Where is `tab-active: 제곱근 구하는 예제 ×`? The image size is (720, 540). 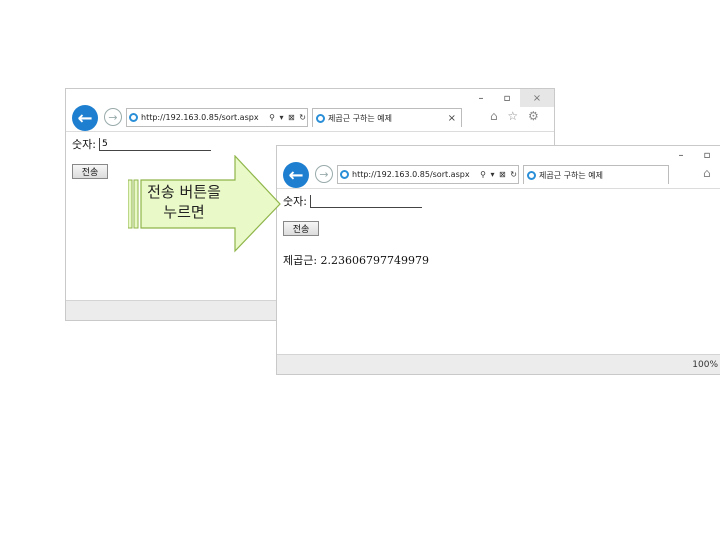
tab-active: 제곱근 구하는 예제 × is located at coordinates (387, 117).